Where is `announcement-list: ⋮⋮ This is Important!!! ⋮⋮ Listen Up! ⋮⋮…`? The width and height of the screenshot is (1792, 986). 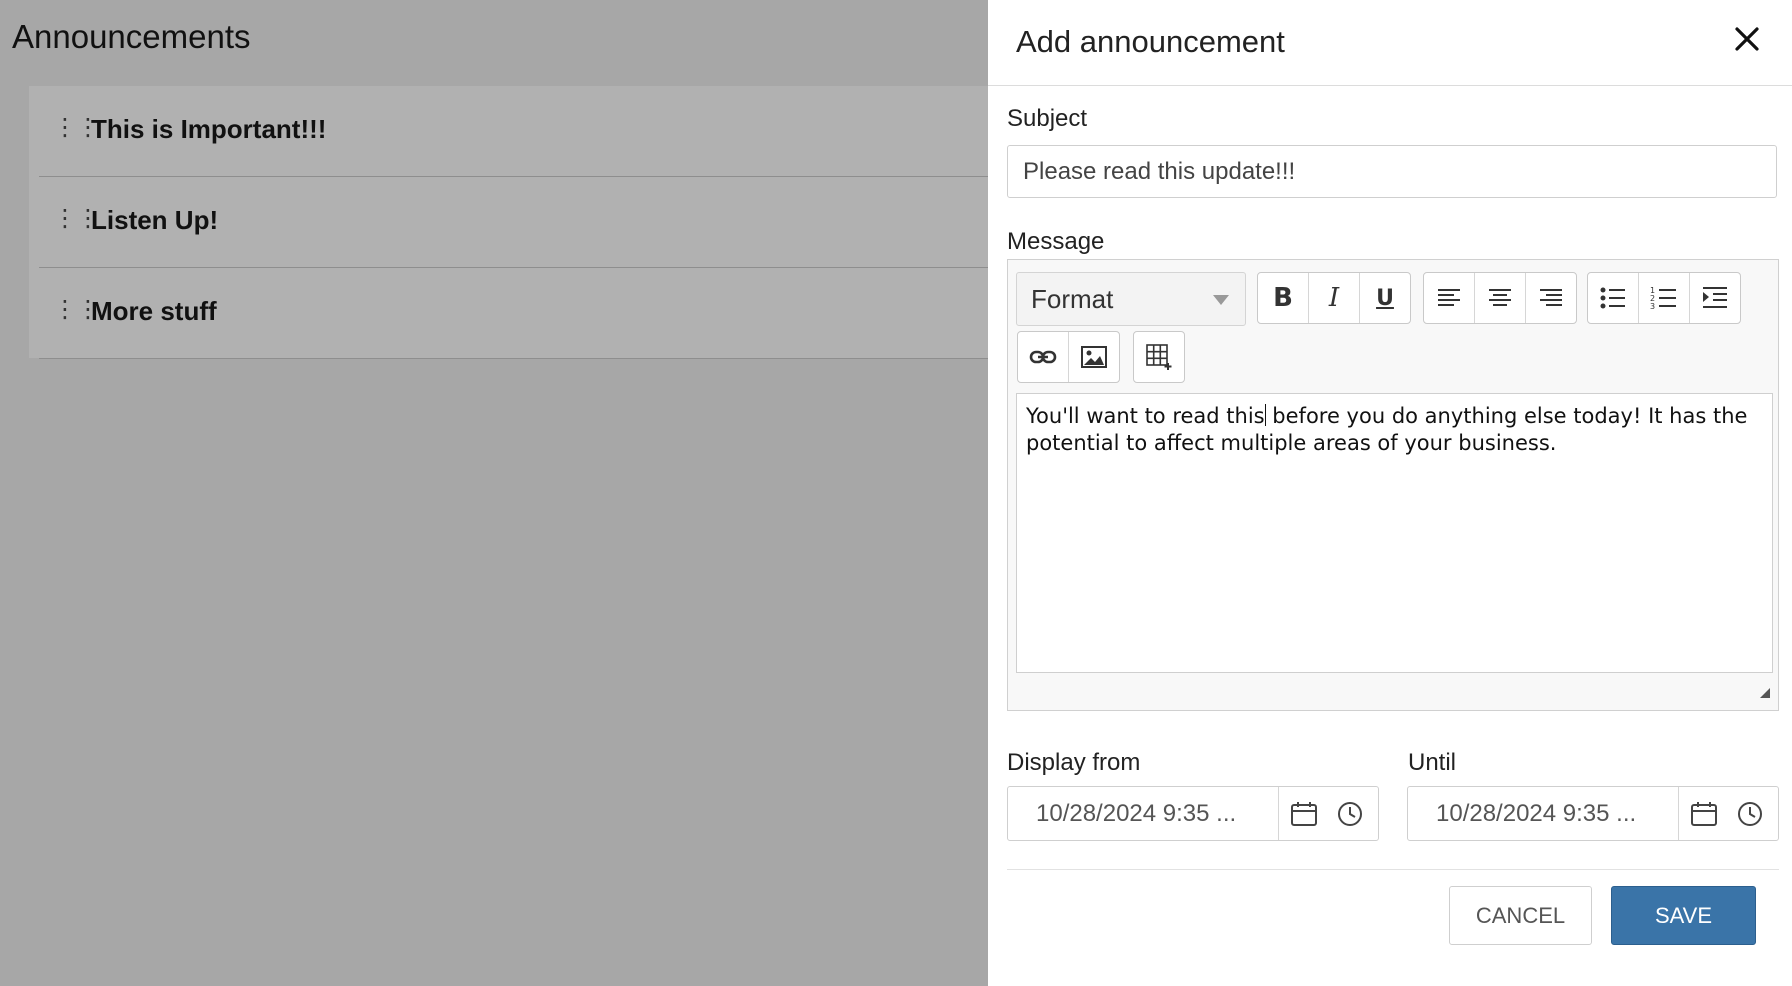
announcement-list: ⋮⋮ This is Important!!! ⋮⋮ Listen Up! ⋮⋮… is located at coordinates (508, 222).